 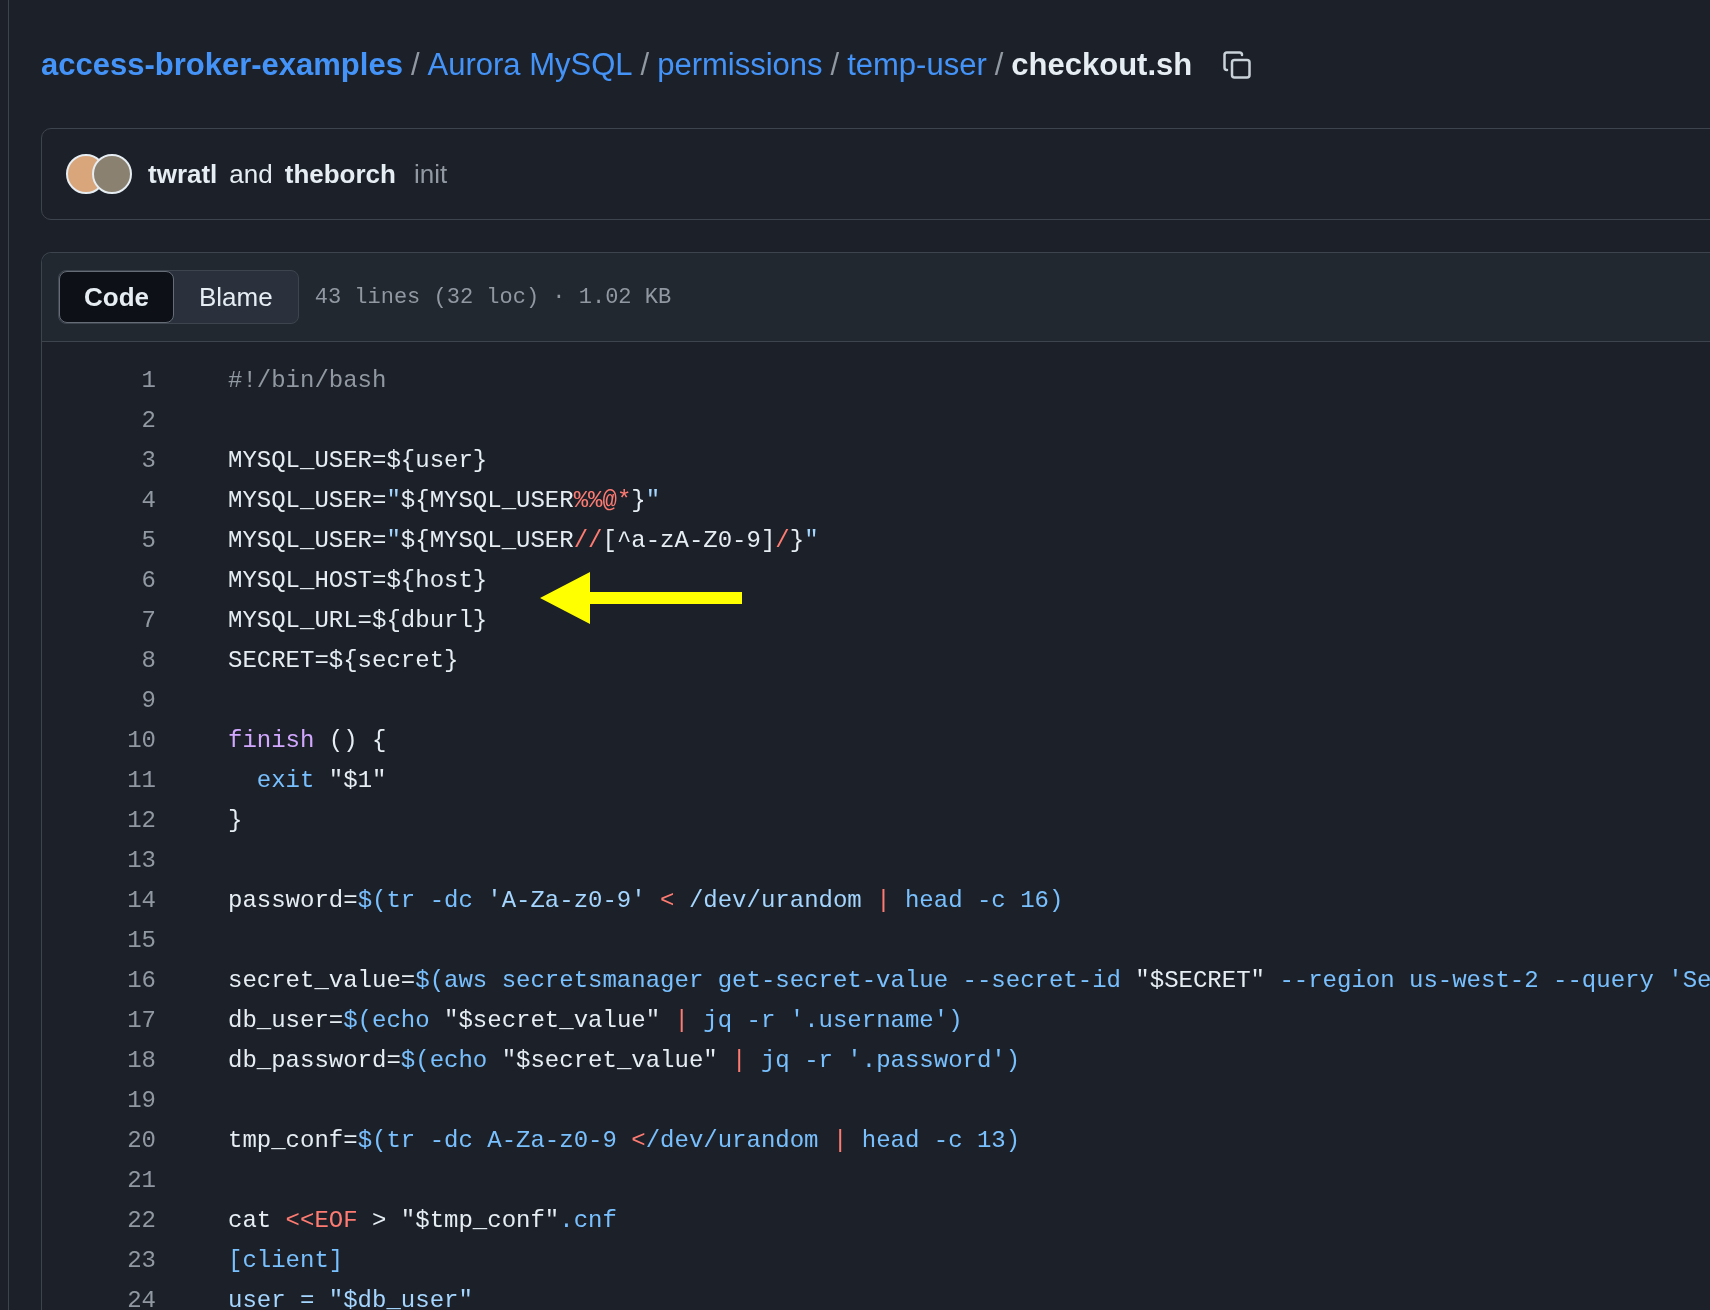 What do you see at coordinates (430, 174) in the screenshot?
I see `commit-message: init` at bounding box center [430, 174].